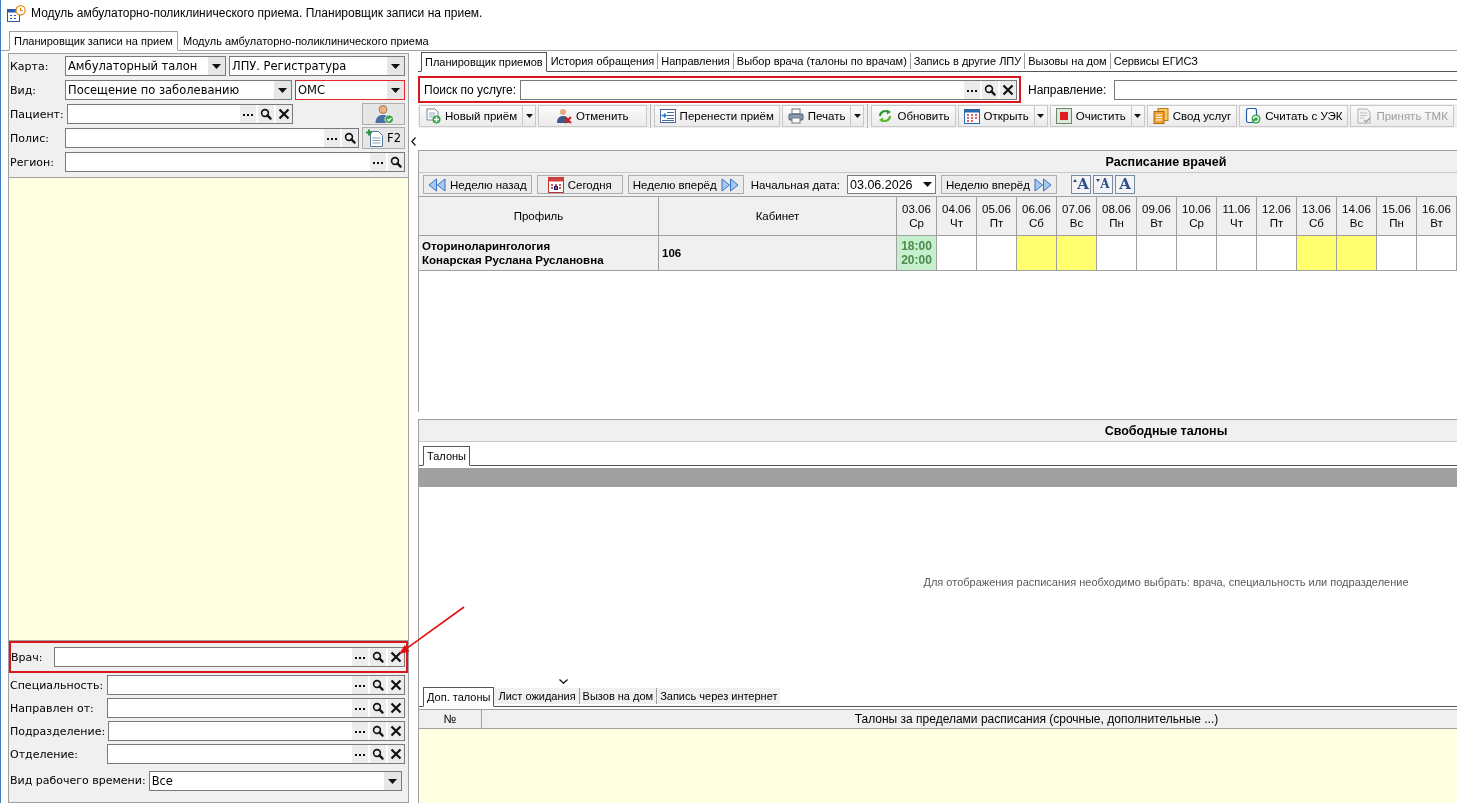 The height and width of the screenshot is (803, 1457). I want to click on column-header: 09.06 Вт, so click(1157, 216).